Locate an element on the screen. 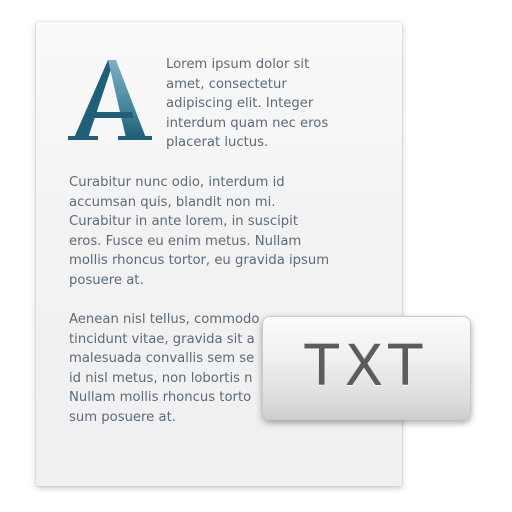 The image size is (512, 512). dropcap-letter-a-icon is located at coordinates (111, 100).